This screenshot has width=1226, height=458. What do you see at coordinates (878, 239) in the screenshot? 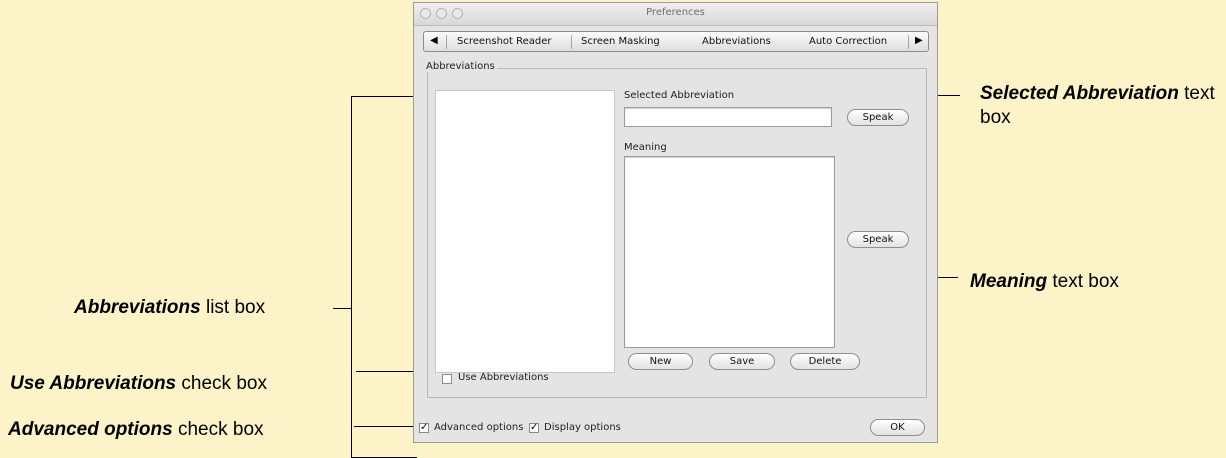
I see `speak-meaning-button: Speak` at bounding box center [878, 239].